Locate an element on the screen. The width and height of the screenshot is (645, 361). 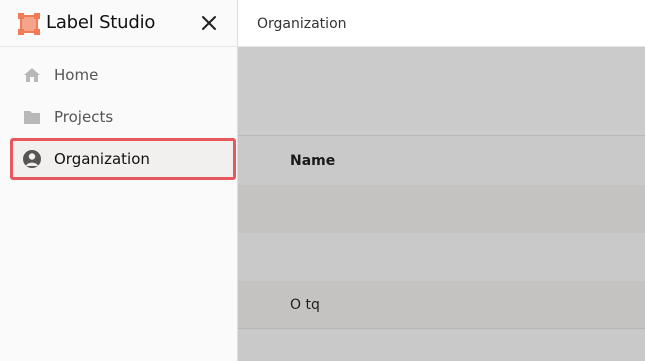
sidebar-item-projects: Projects is located at coordinates (123, 117).